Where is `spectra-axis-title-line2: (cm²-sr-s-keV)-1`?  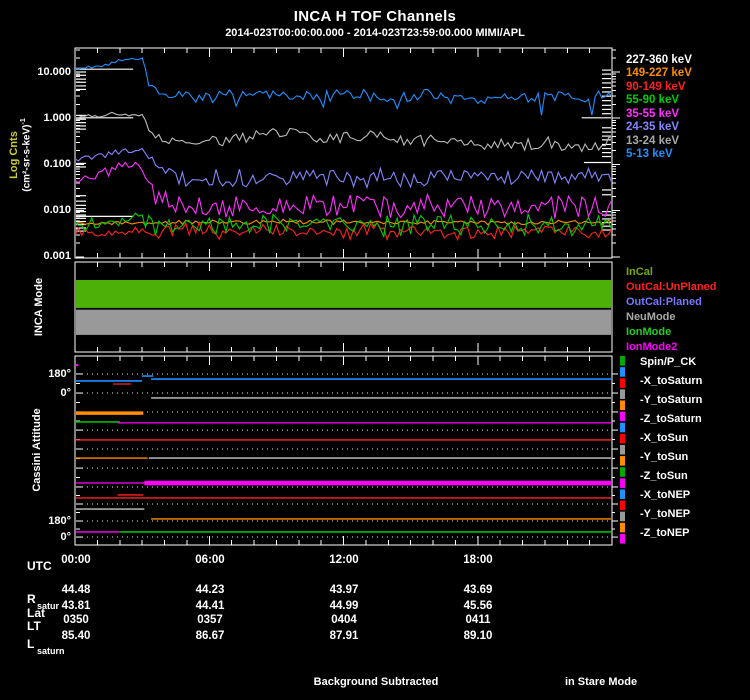 spectra-axis-title-line2: (cm²-sr-s-keV)-1 is located at coordinates (26, 155).